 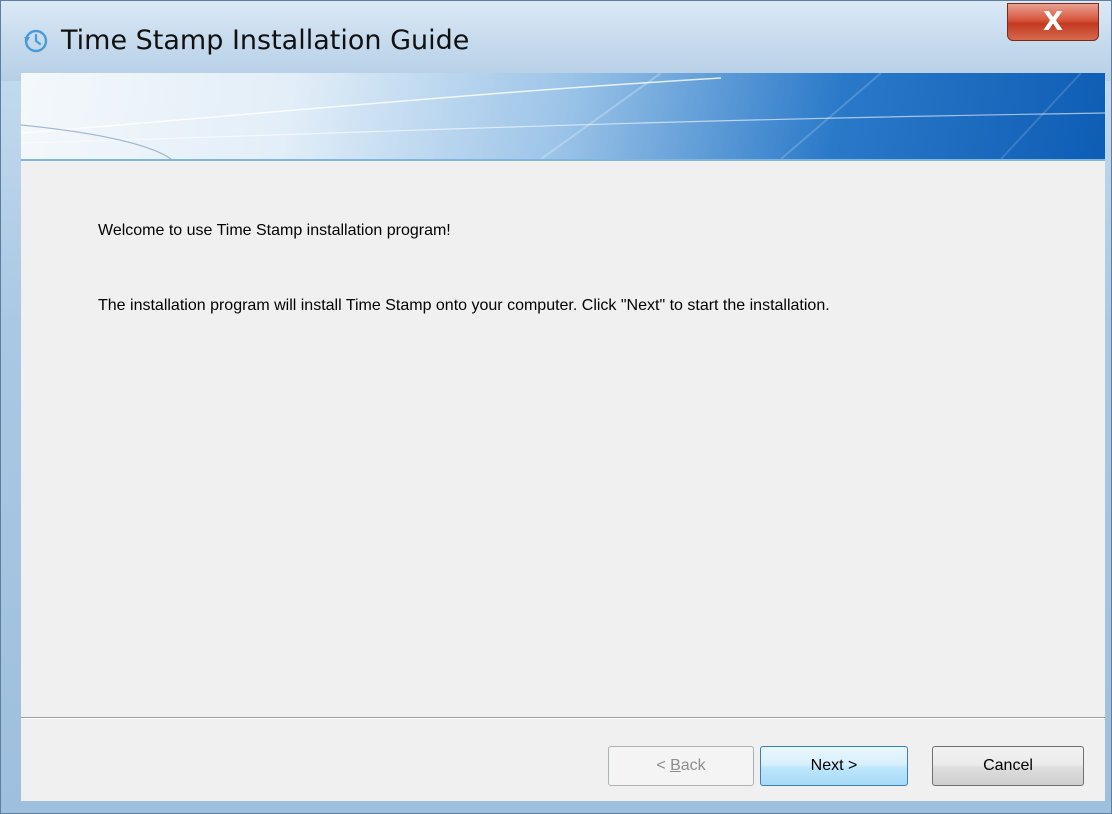 What do you see at coordinates (663, 765) in the screenshot?
I see `back-prefix: <` at bounding box center [663, 765].